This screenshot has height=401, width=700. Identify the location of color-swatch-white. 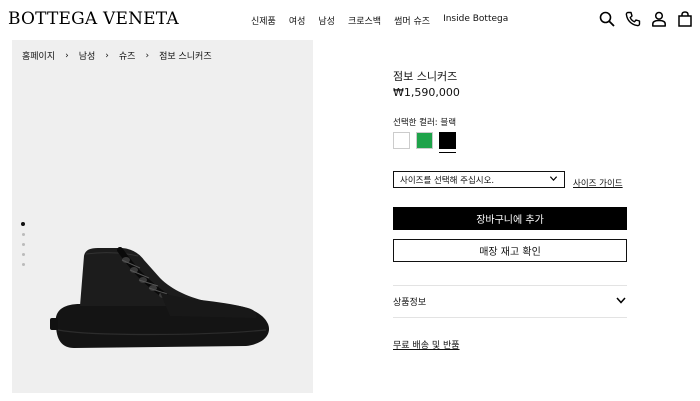
(401, 140).